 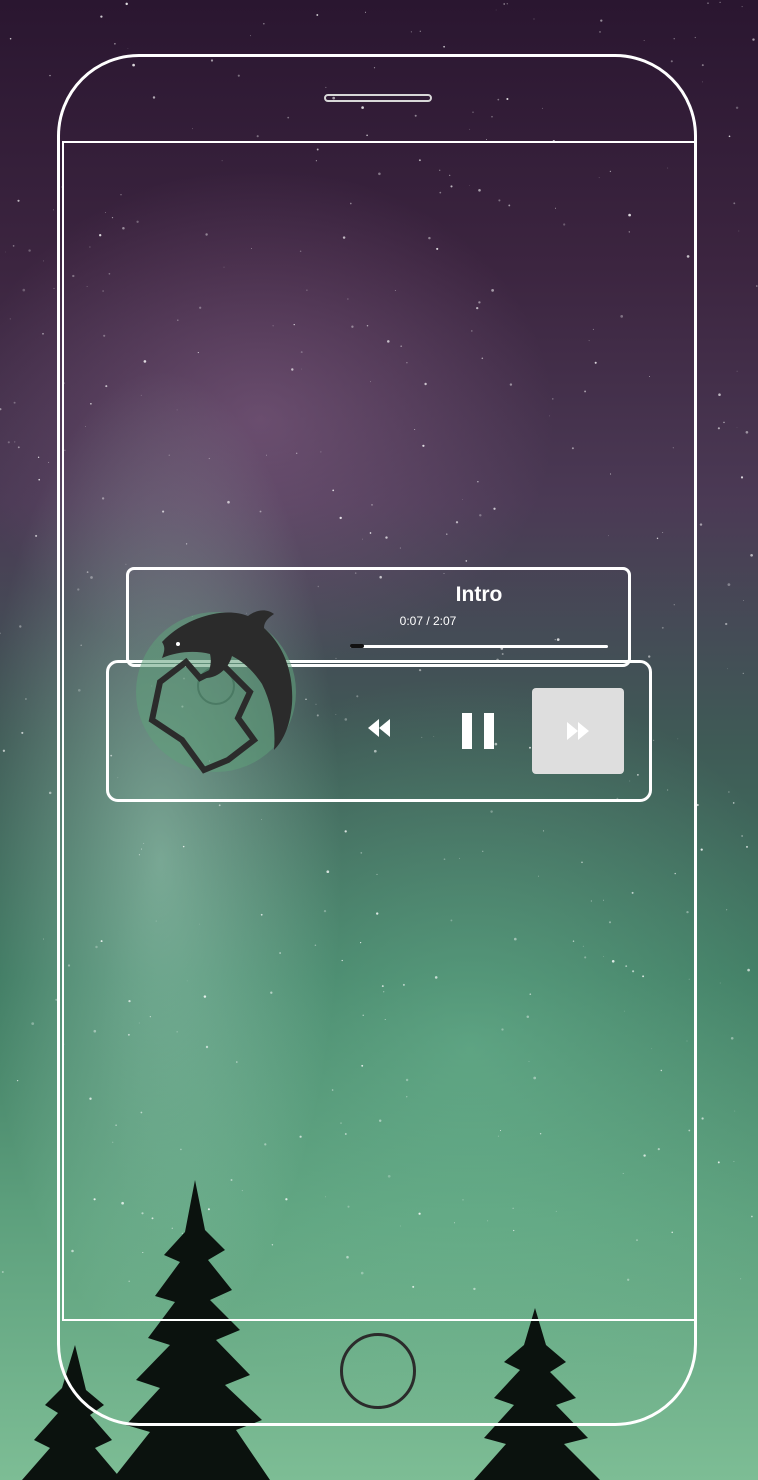 What do you see at coordinates (378, 1371) in the screenshot?
I see `home-button` at bounding box center [378, 1371].